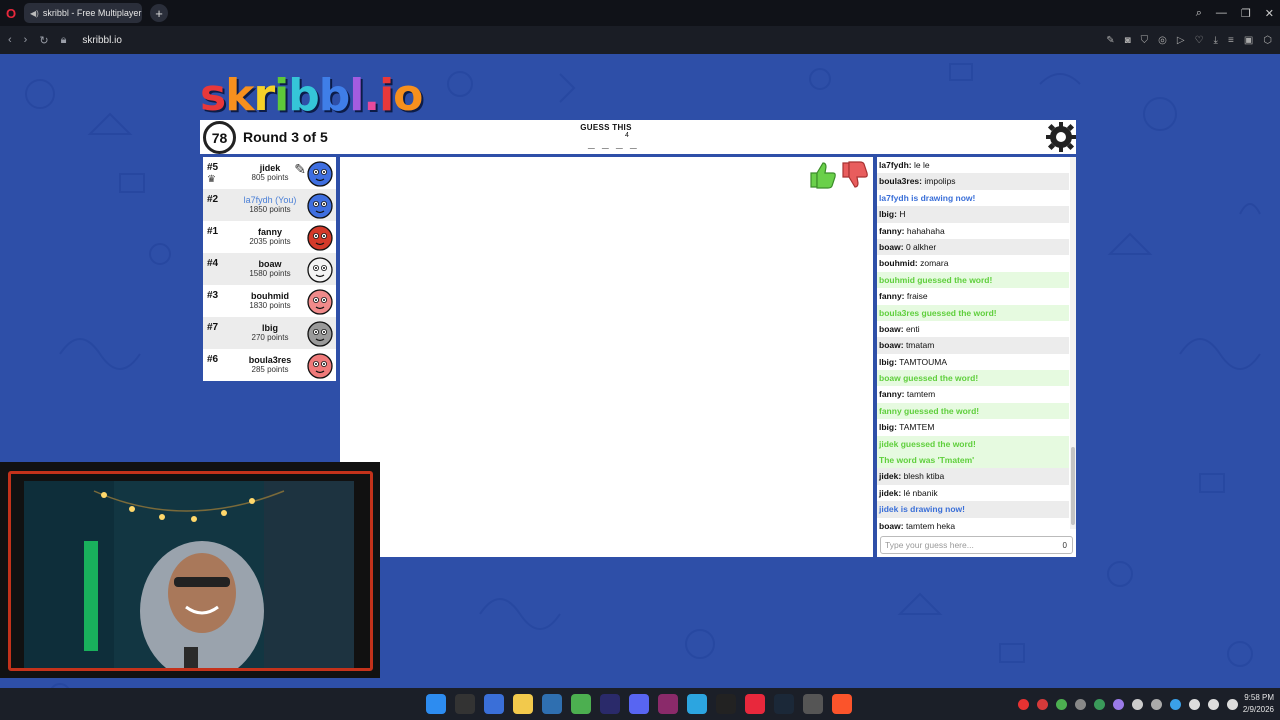 The width and height of the screenshot is (1280, 720). I want to click on windows-start-icon, so click(436, 704).